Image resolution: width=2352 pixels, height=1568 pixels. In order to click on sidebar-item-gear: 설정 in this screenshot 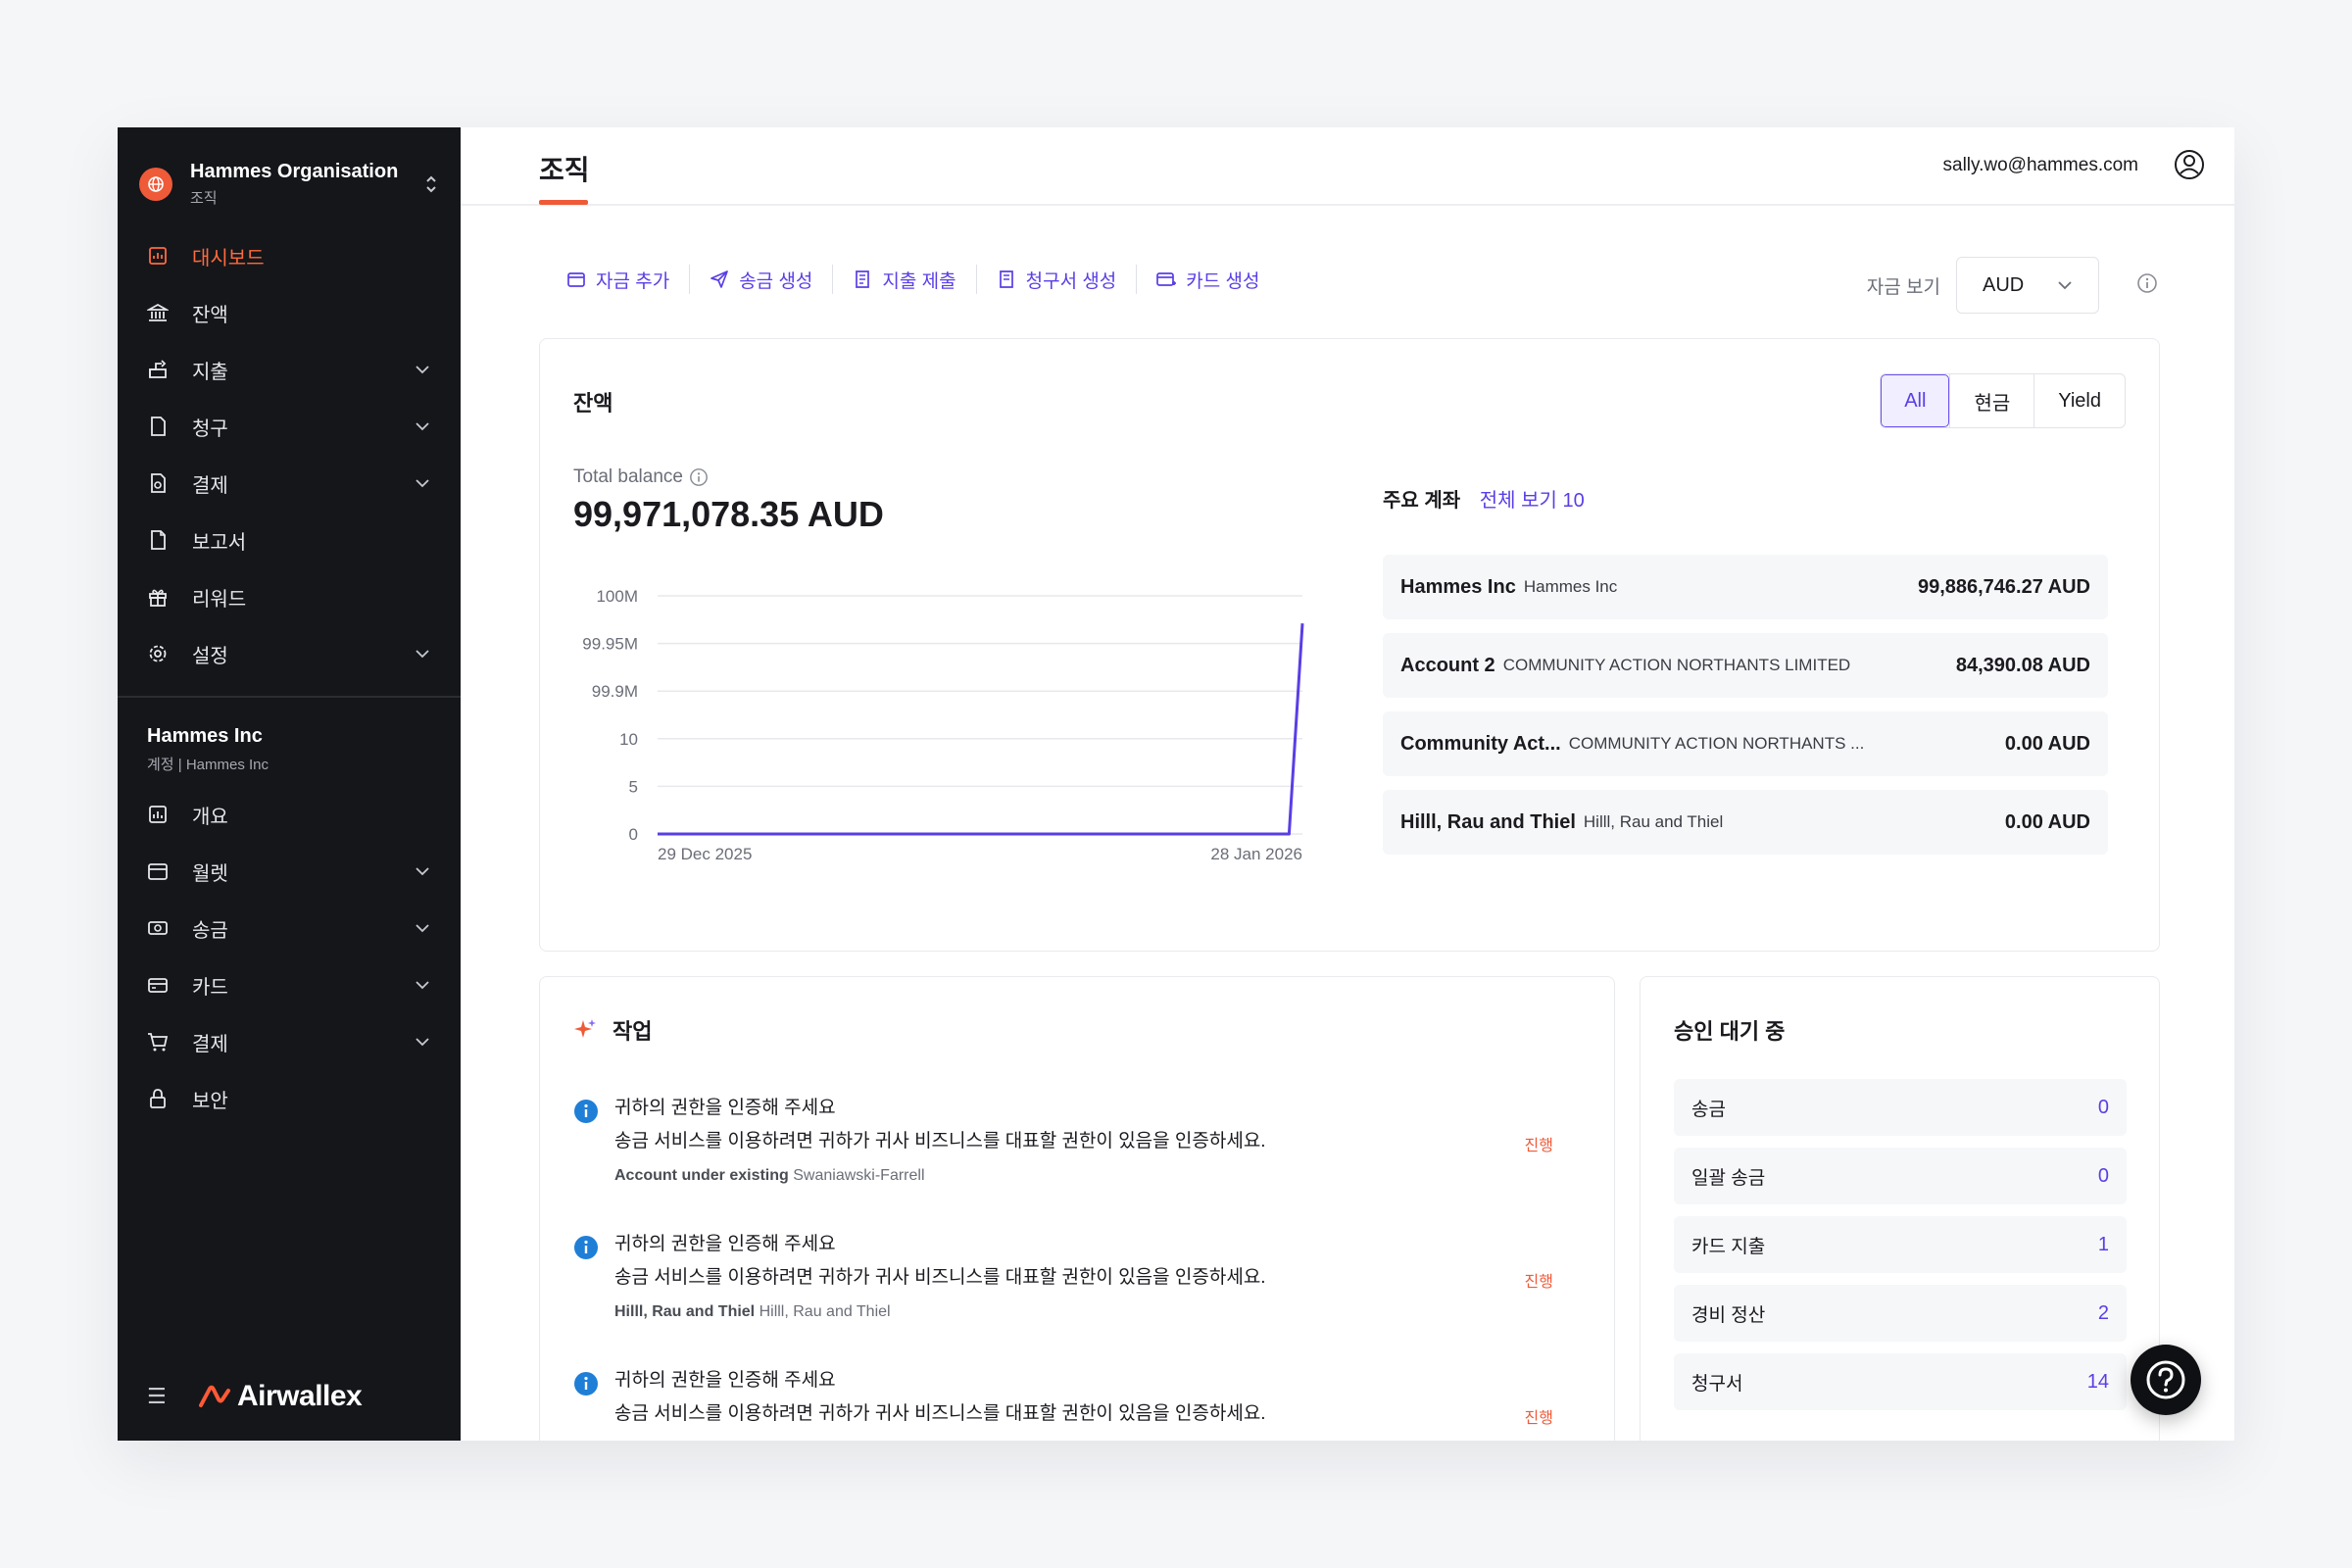, I will do `click(289, 653)`.